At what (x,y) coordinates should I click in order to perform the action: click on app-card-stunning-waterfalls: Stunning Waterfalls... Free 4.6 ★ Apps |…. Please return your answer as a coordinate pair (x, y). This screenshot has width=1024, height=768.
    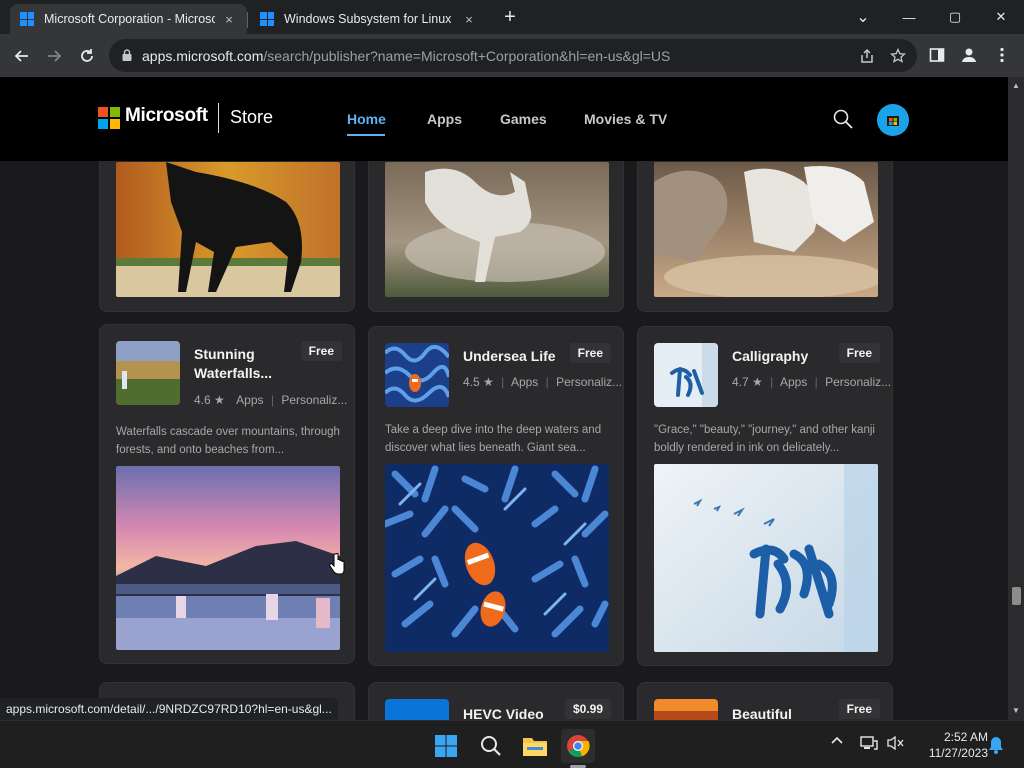
    Looking at the image, I should click on (227, 494).